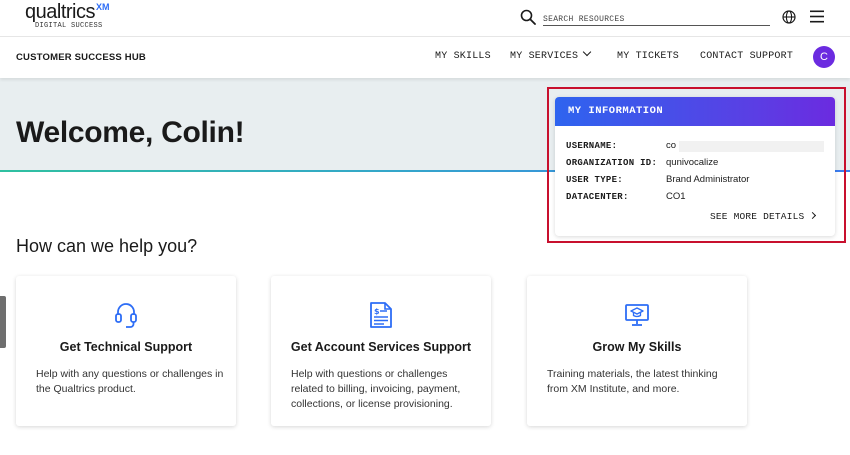 The width and height of the screenshot is (850, 455). I want to click on document-dollar-icon: $, so click(381, 315).